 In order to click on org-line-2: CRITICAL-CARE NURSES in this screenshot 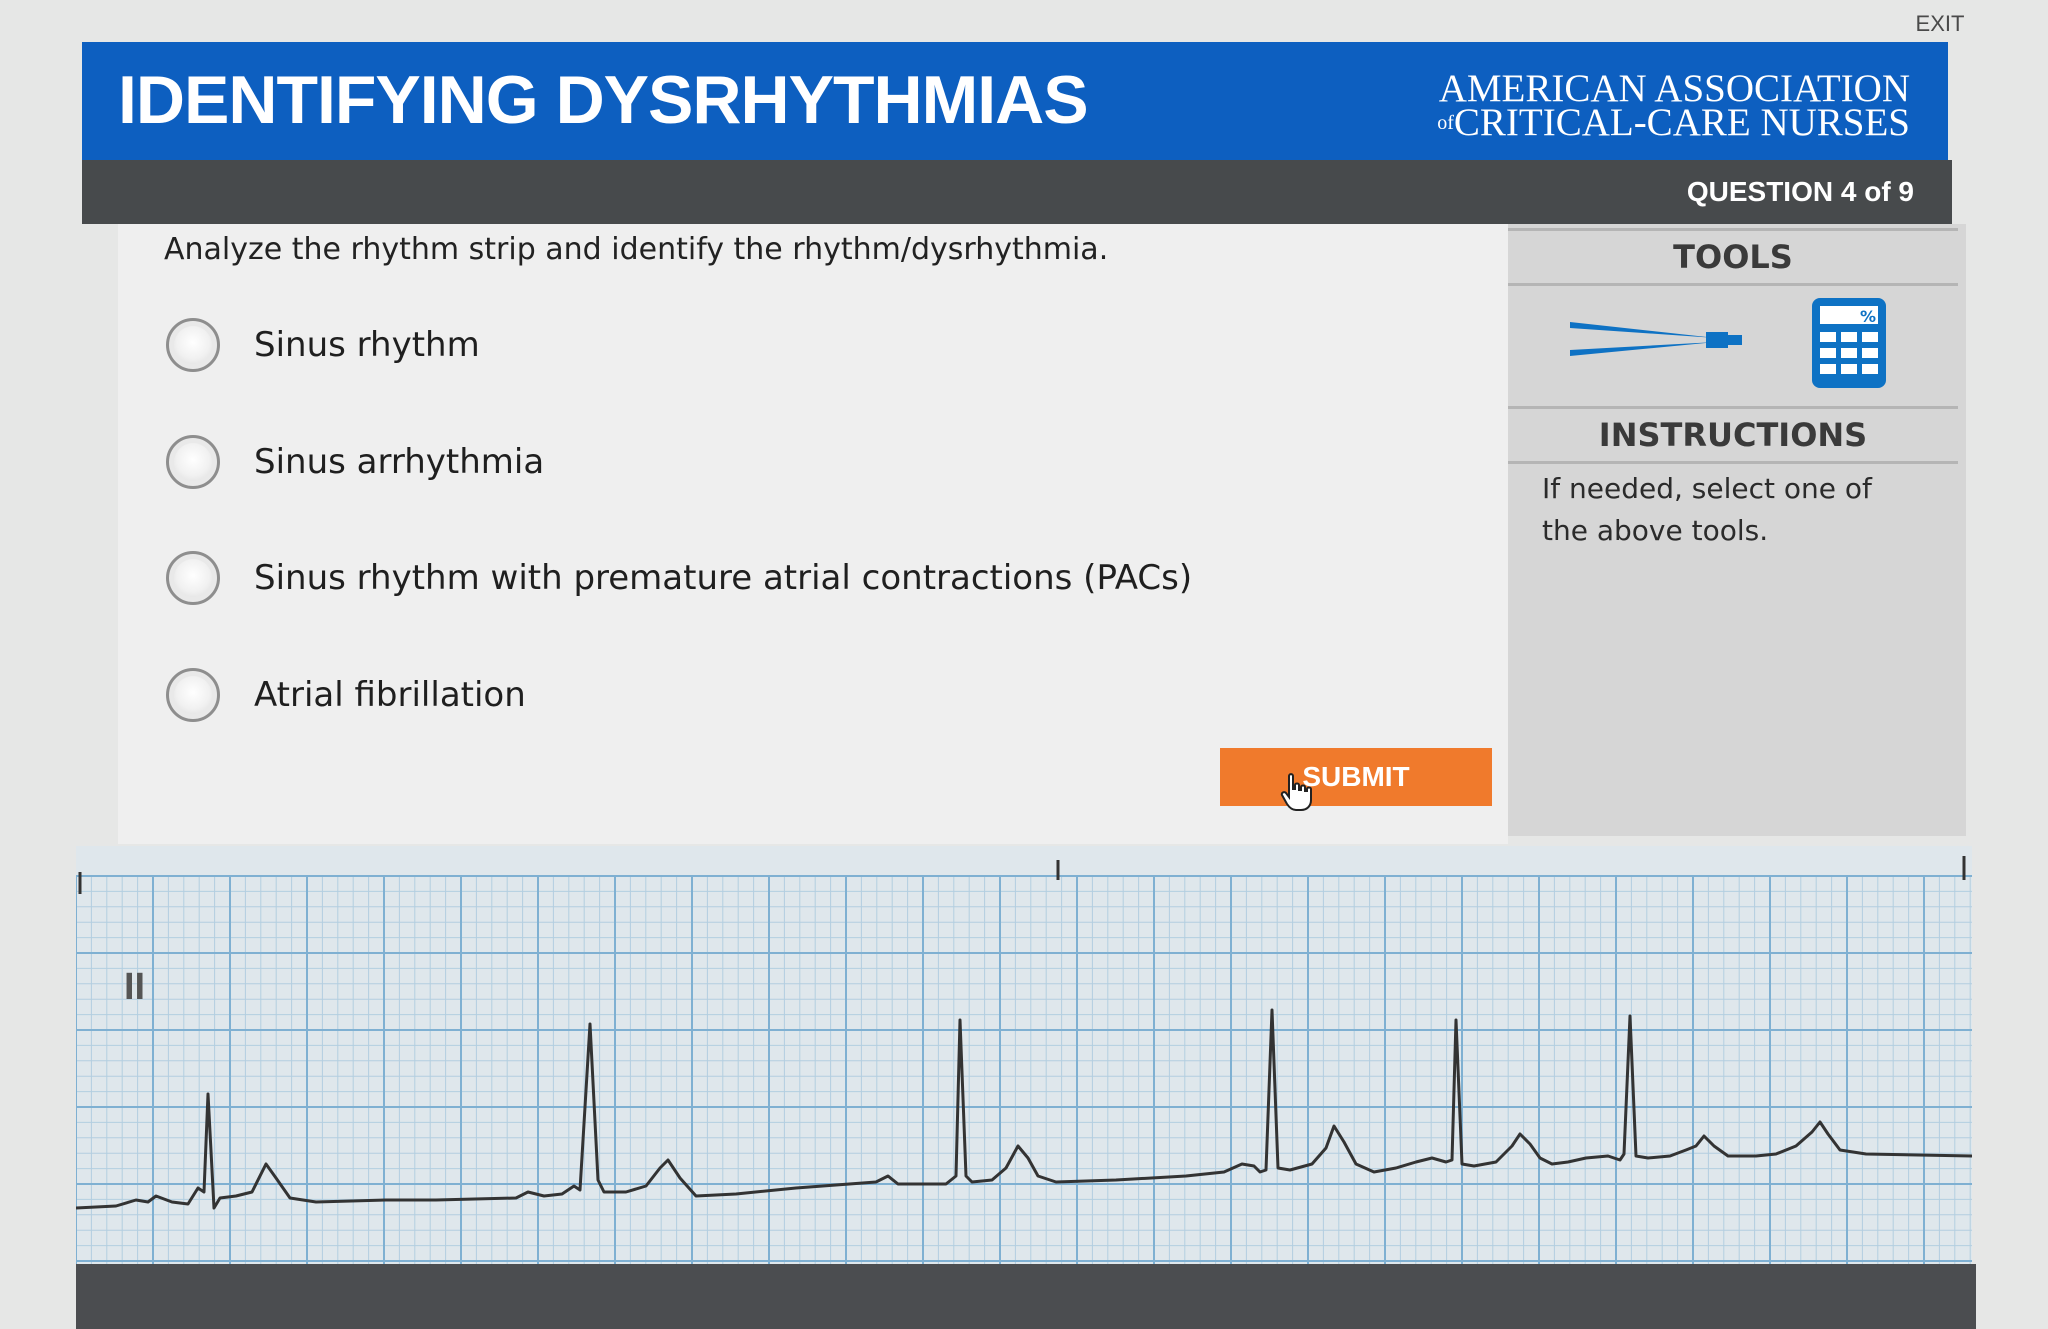, I will do `click(1681, 122)`.